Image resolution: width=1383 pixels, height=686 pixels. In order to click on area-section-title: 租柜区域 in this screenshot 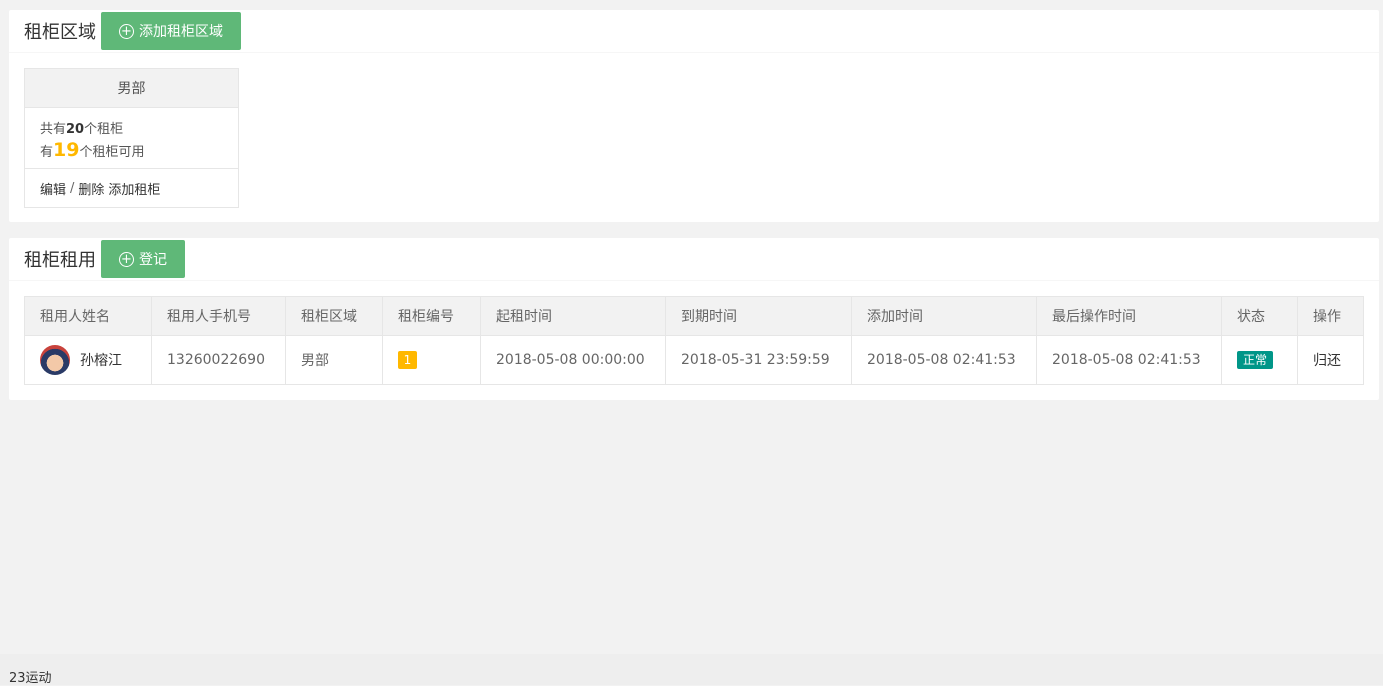, I will do `click(60, 32)`.